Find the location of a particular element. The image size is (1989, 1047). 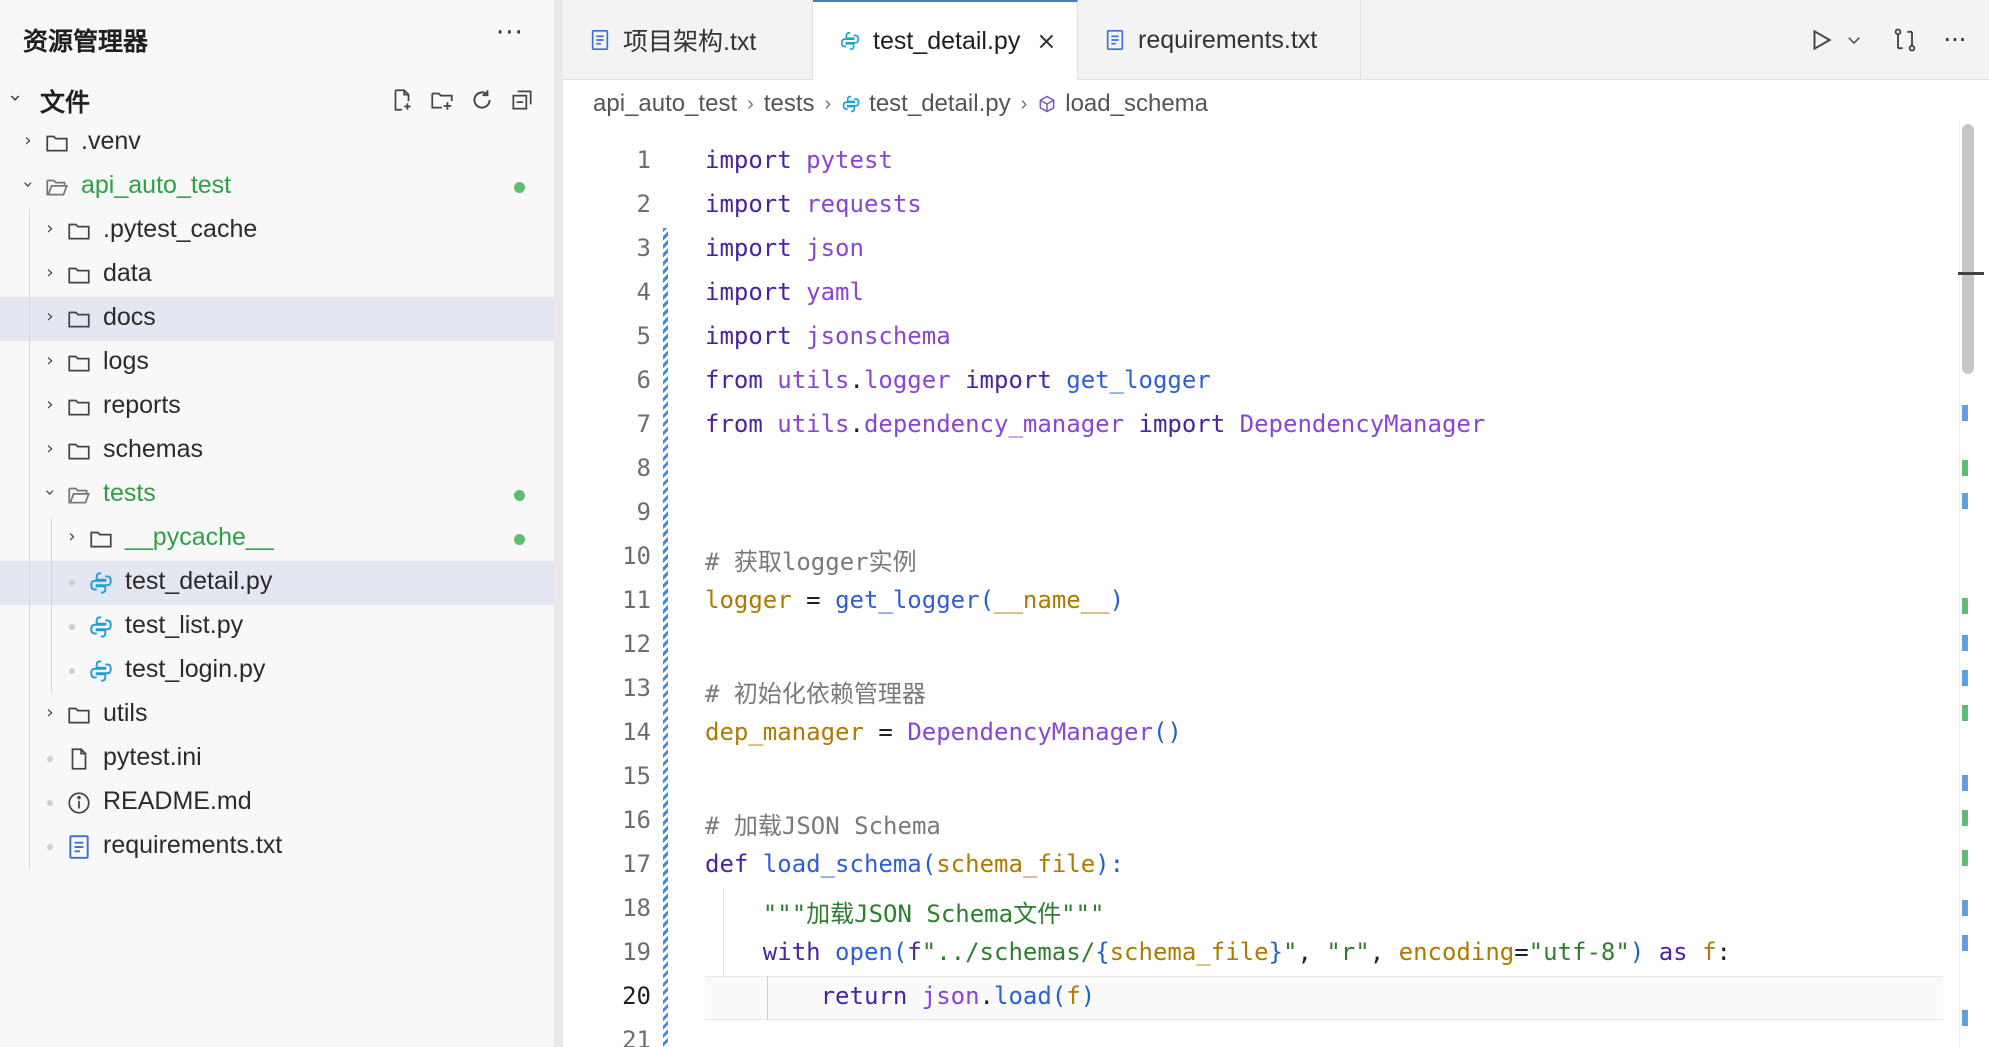

tree-item: › api_auto_test is located at coordinates (277, 187).